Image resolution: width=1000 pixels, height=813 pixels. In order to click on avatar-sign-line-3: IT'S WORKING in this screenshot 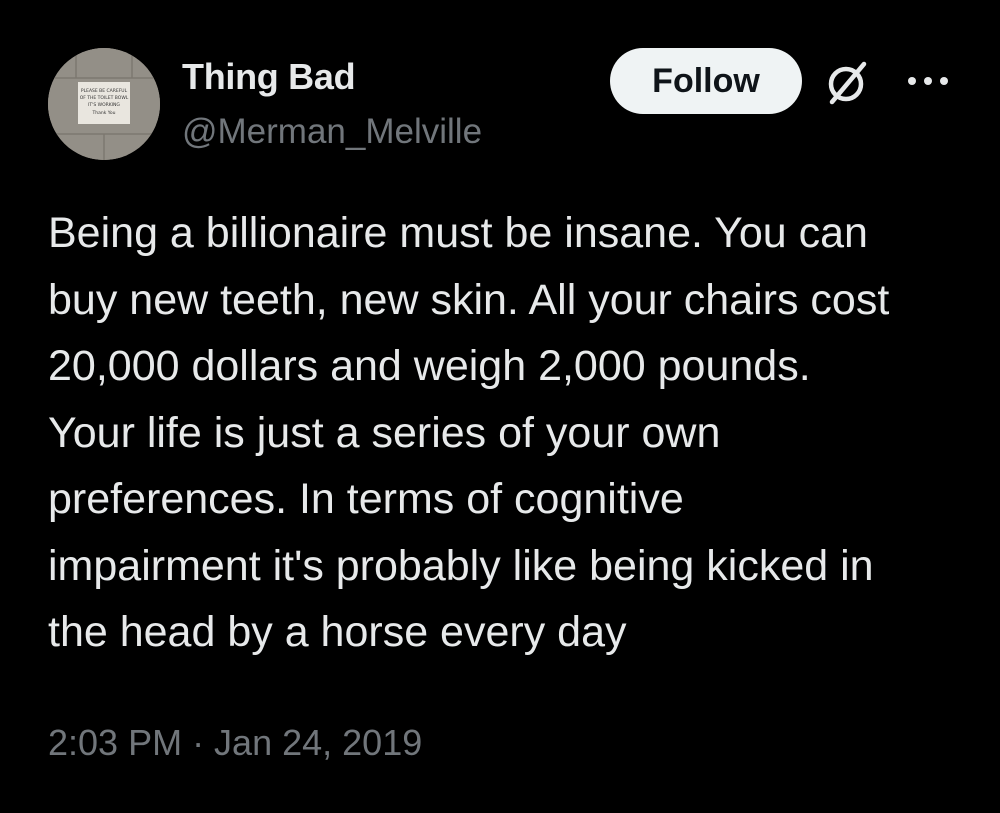, I will do `click(104, 105)`.